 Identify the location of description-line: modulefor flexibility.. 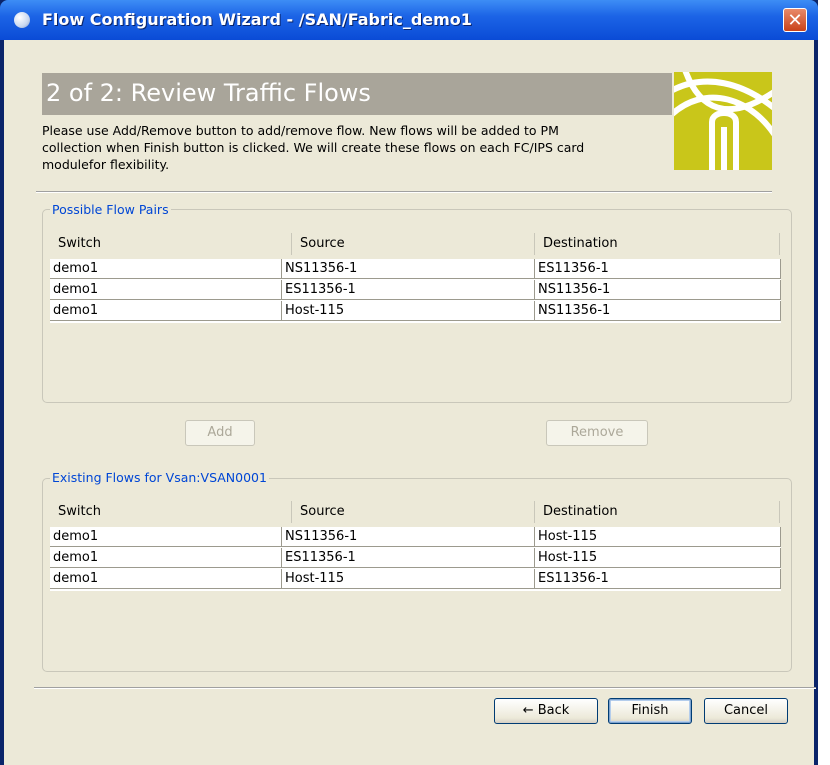
(106, 164).